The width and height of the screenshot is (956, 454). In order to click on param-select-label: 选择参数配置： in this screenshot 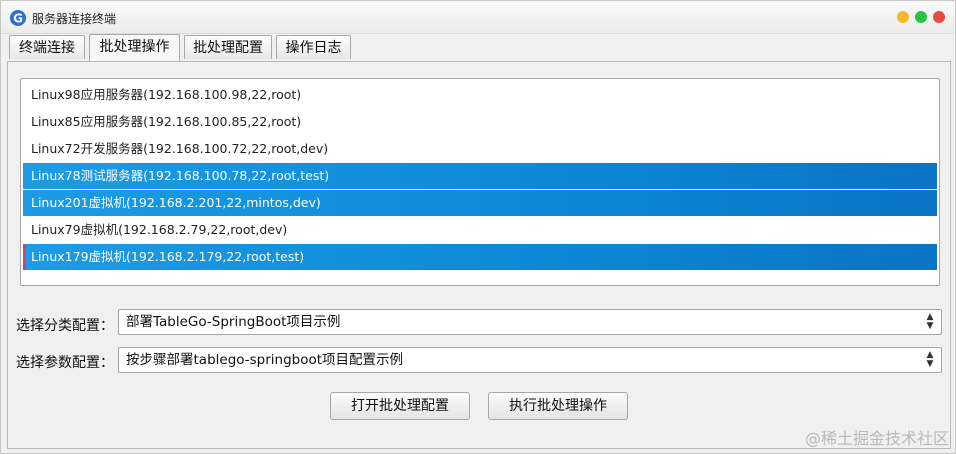, I will do `click(65, 363)`.